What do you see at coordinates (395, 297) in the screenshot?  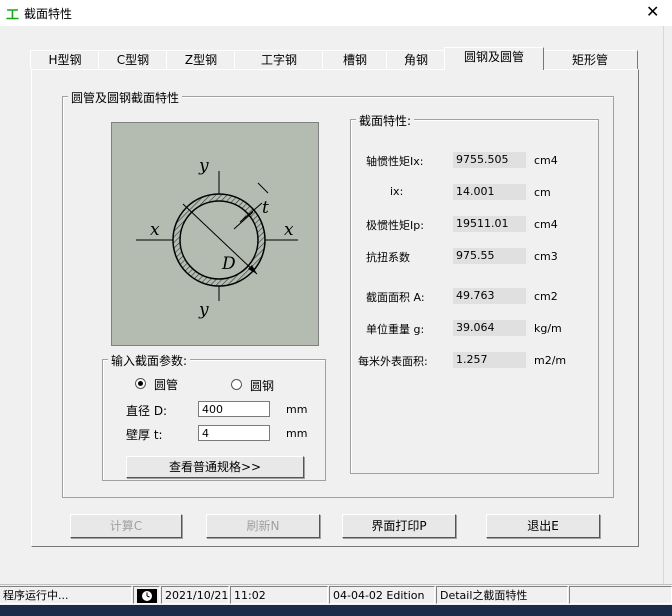 I see `section-area-label: 截面面积 A:` at bounding box center [395, 297].